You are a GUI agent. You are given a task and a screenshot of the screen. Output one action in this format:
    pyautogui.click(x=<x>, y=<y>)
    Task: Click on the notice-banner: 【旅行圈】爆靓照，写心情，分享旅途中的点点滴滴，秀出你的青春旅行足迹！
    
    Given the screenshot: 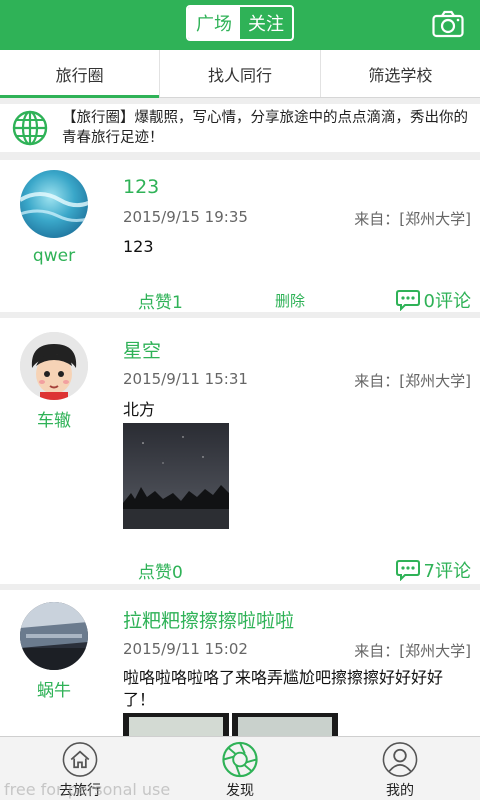 What is the action you would take?
    pyautogui.click(x=240, y=128)
    